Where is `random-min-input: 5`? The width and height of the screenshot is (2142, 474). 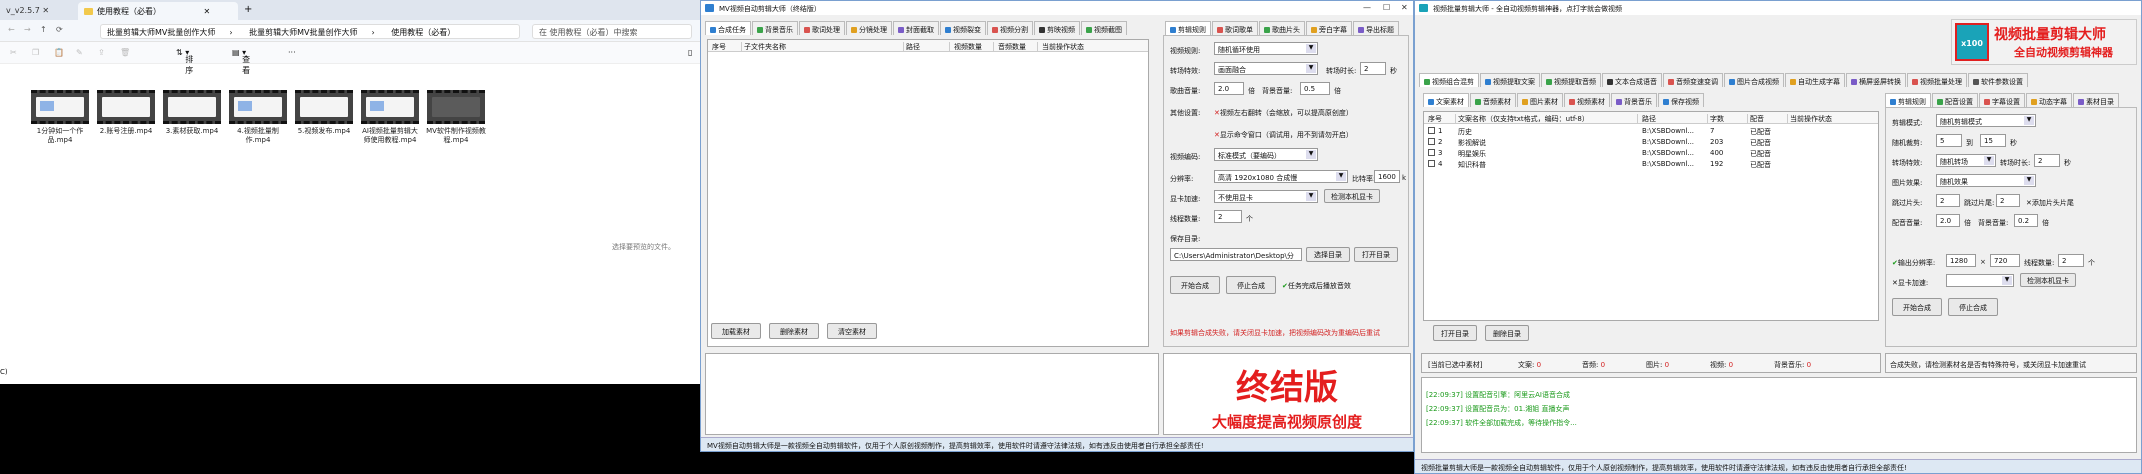 random-min-input: 5 is located at coordinates (1949, 140).